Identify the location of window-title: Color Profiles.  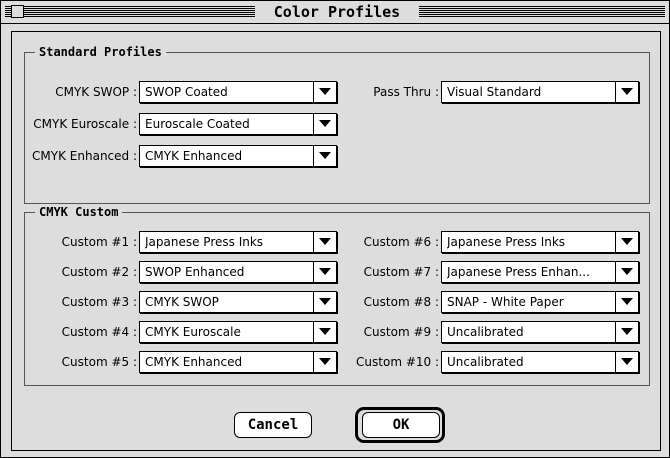
(337, 12).